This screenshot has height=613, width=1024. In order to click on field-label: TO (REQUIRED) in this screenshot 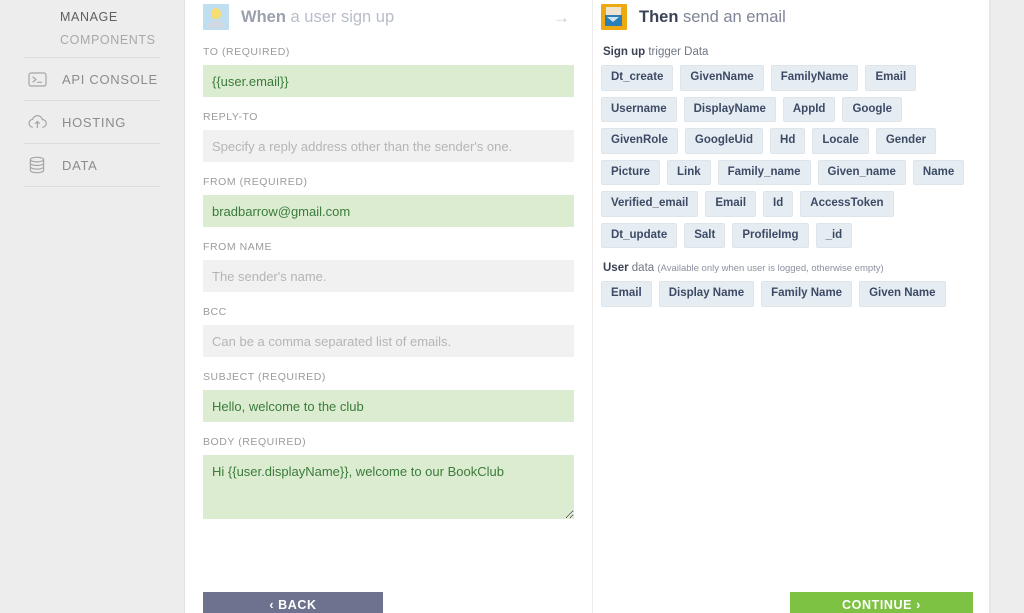, I will do `click(246, 52)`.